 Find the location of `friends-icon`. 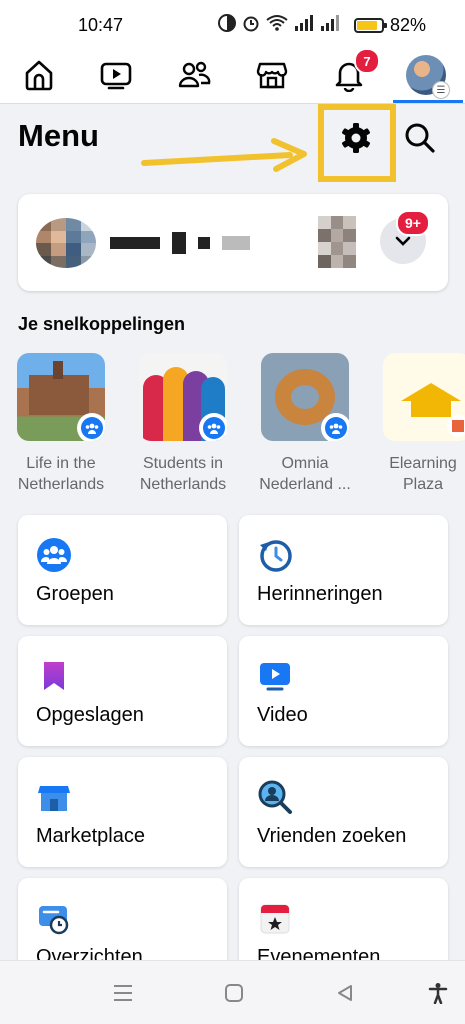

friends-icon is located at coordinates (194, 74).